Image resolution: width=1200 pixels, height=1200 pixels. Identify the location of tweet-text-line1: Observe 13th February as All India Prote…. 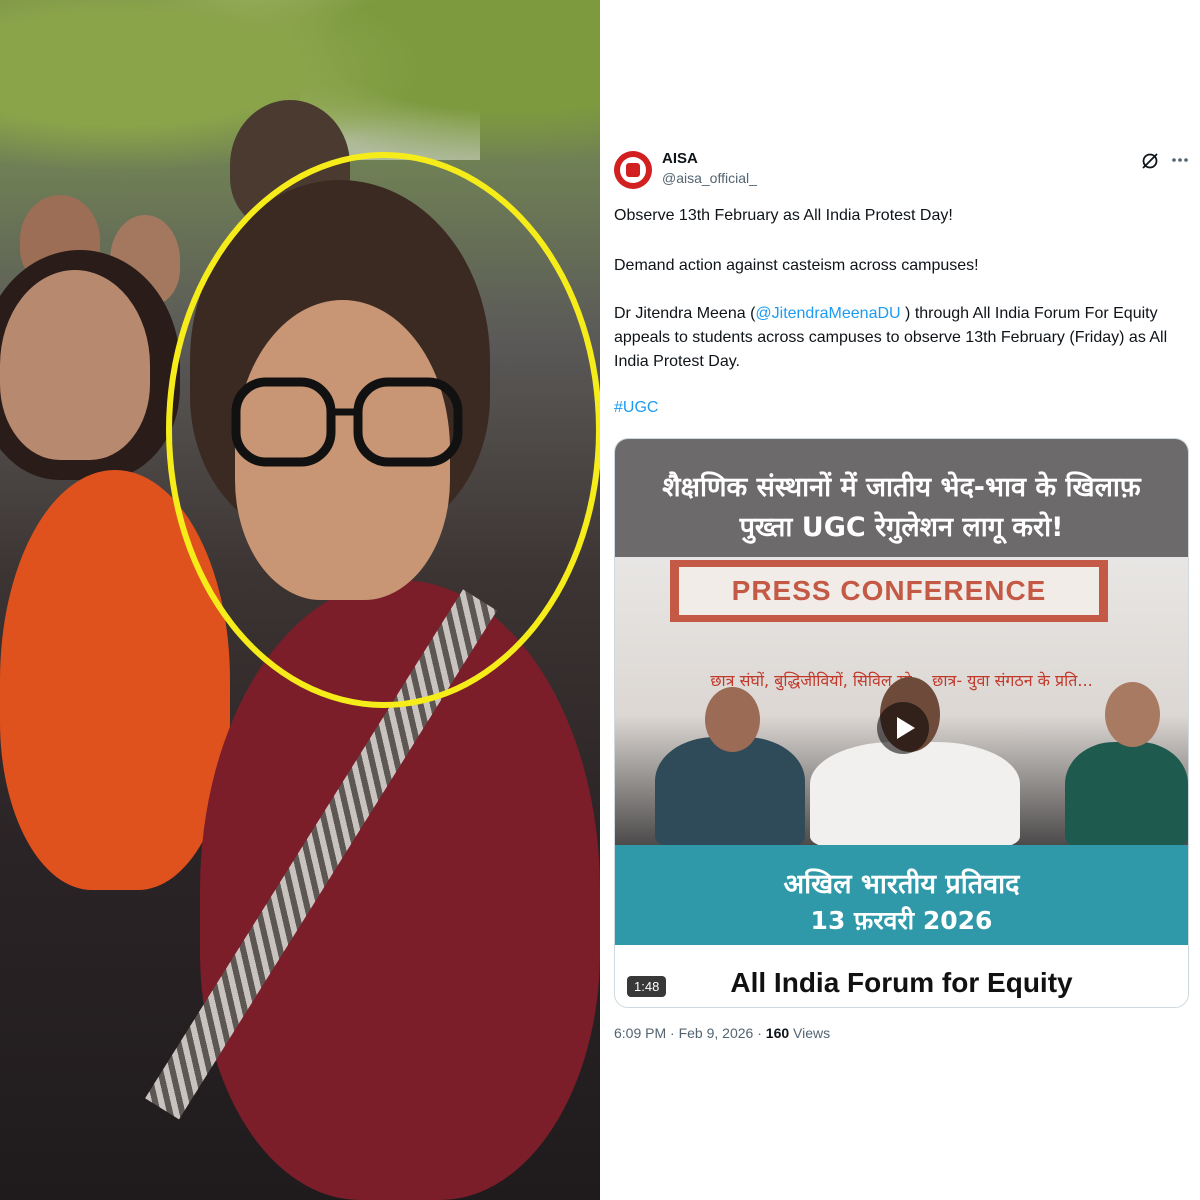
(783, 215).